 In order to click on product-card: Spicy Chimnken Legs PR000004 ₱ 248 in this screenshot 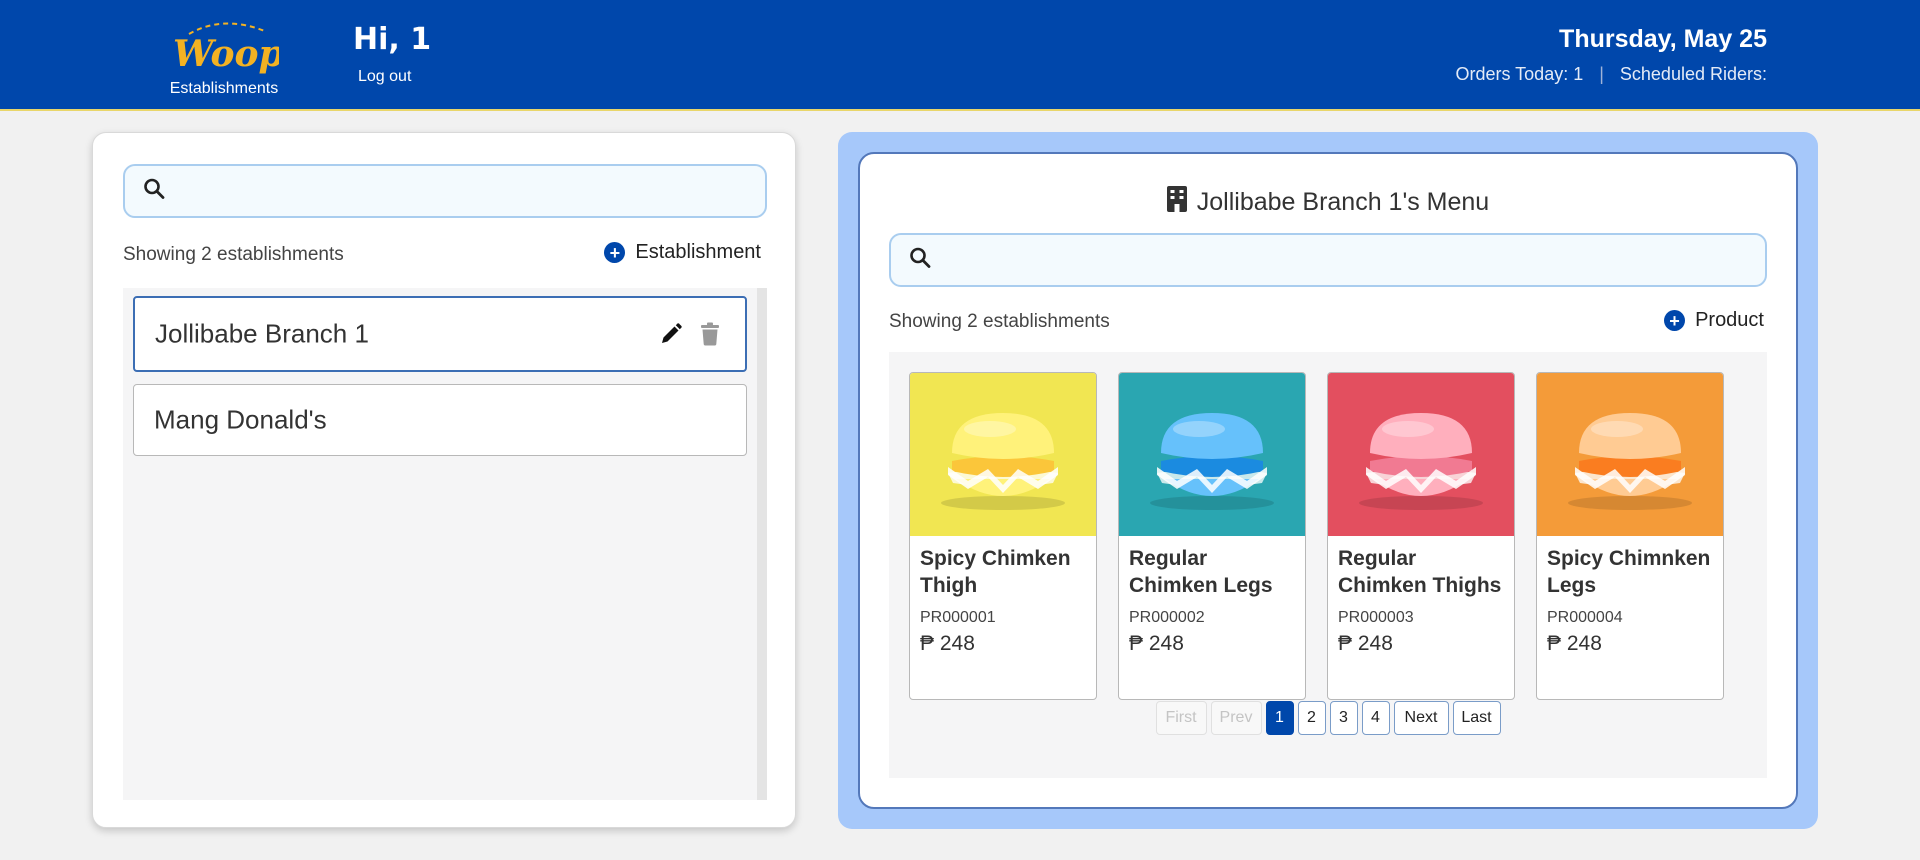, I will do `click(1630, 536)`.